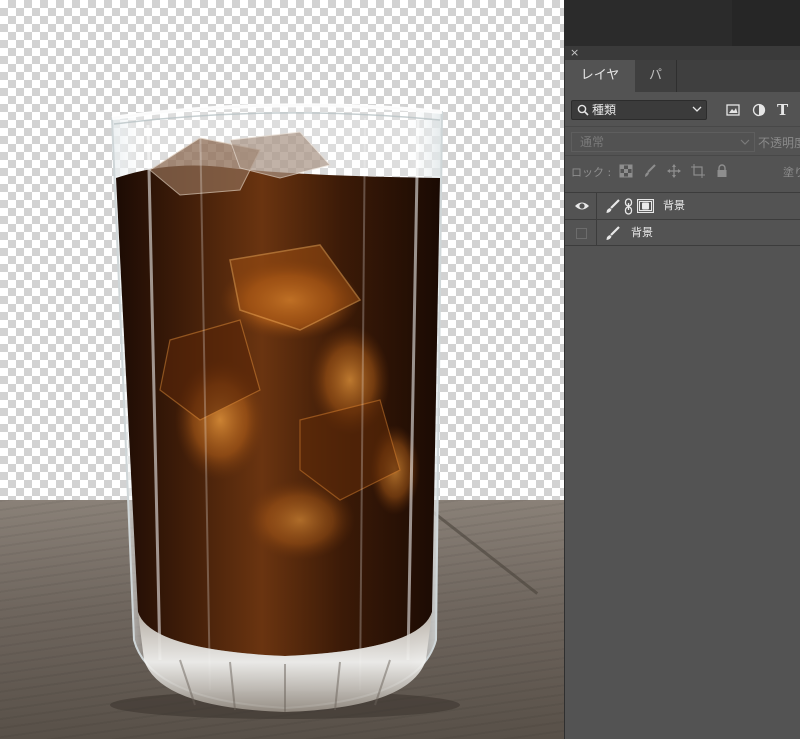 The height and width of the screenshot is (739, 800). I want to click on type-filter-icon: T, so click(785, 110).